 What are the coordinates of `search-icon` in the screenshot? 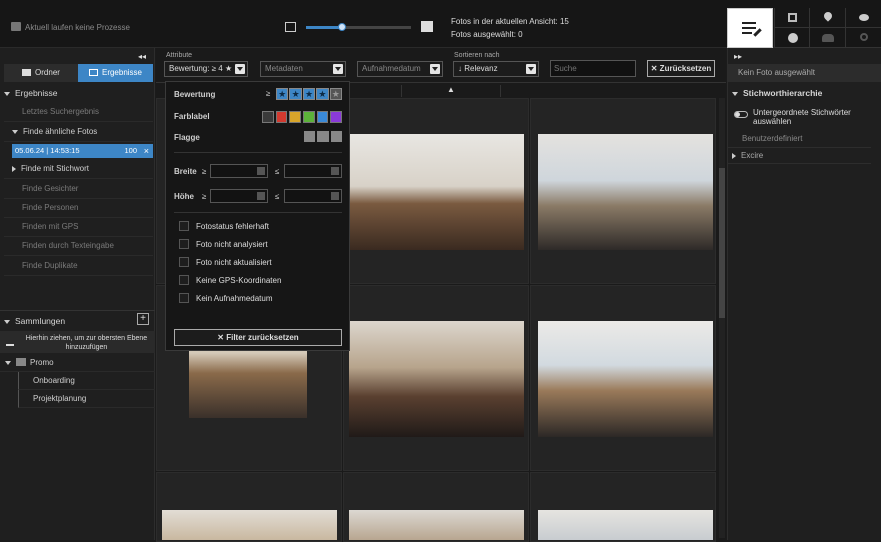 It's located at (863, 38).